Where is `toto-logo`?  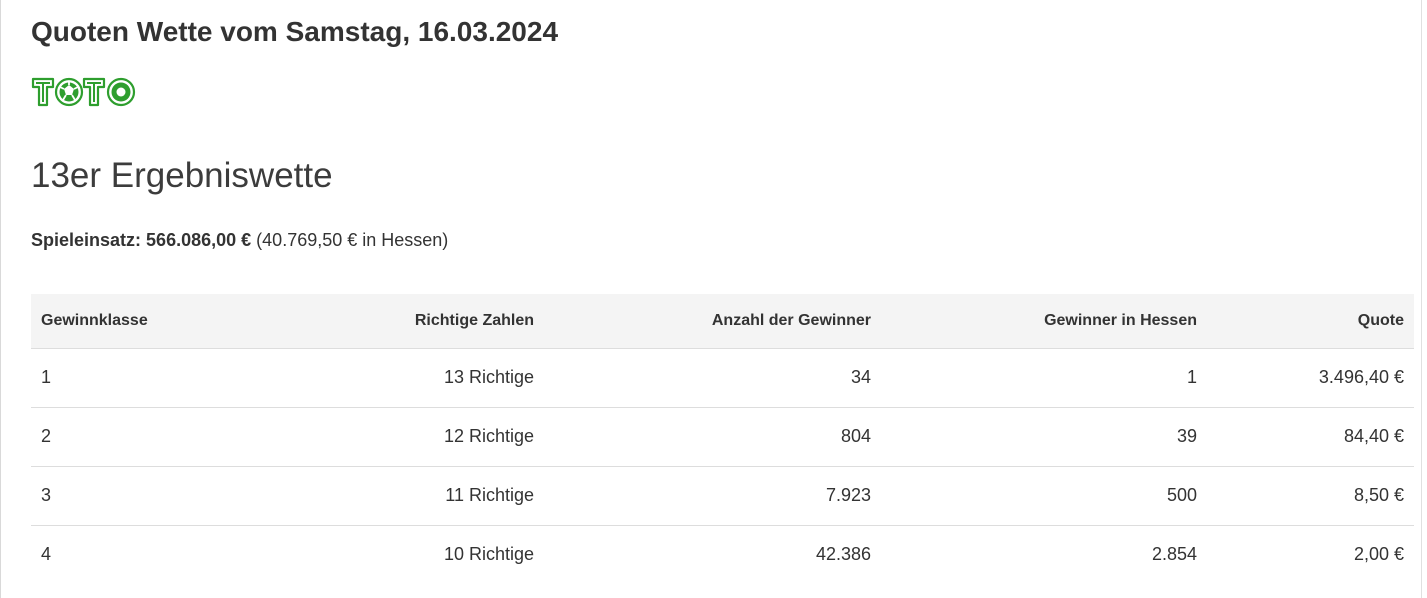
toto-logo is located at coordinates (83, 92).